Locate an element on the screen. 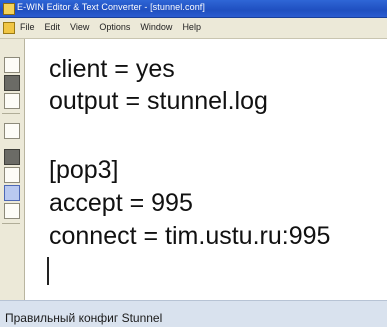 The height and width of the screenshot is (327, 387). paste-icon is located at coordinates (12, 175).